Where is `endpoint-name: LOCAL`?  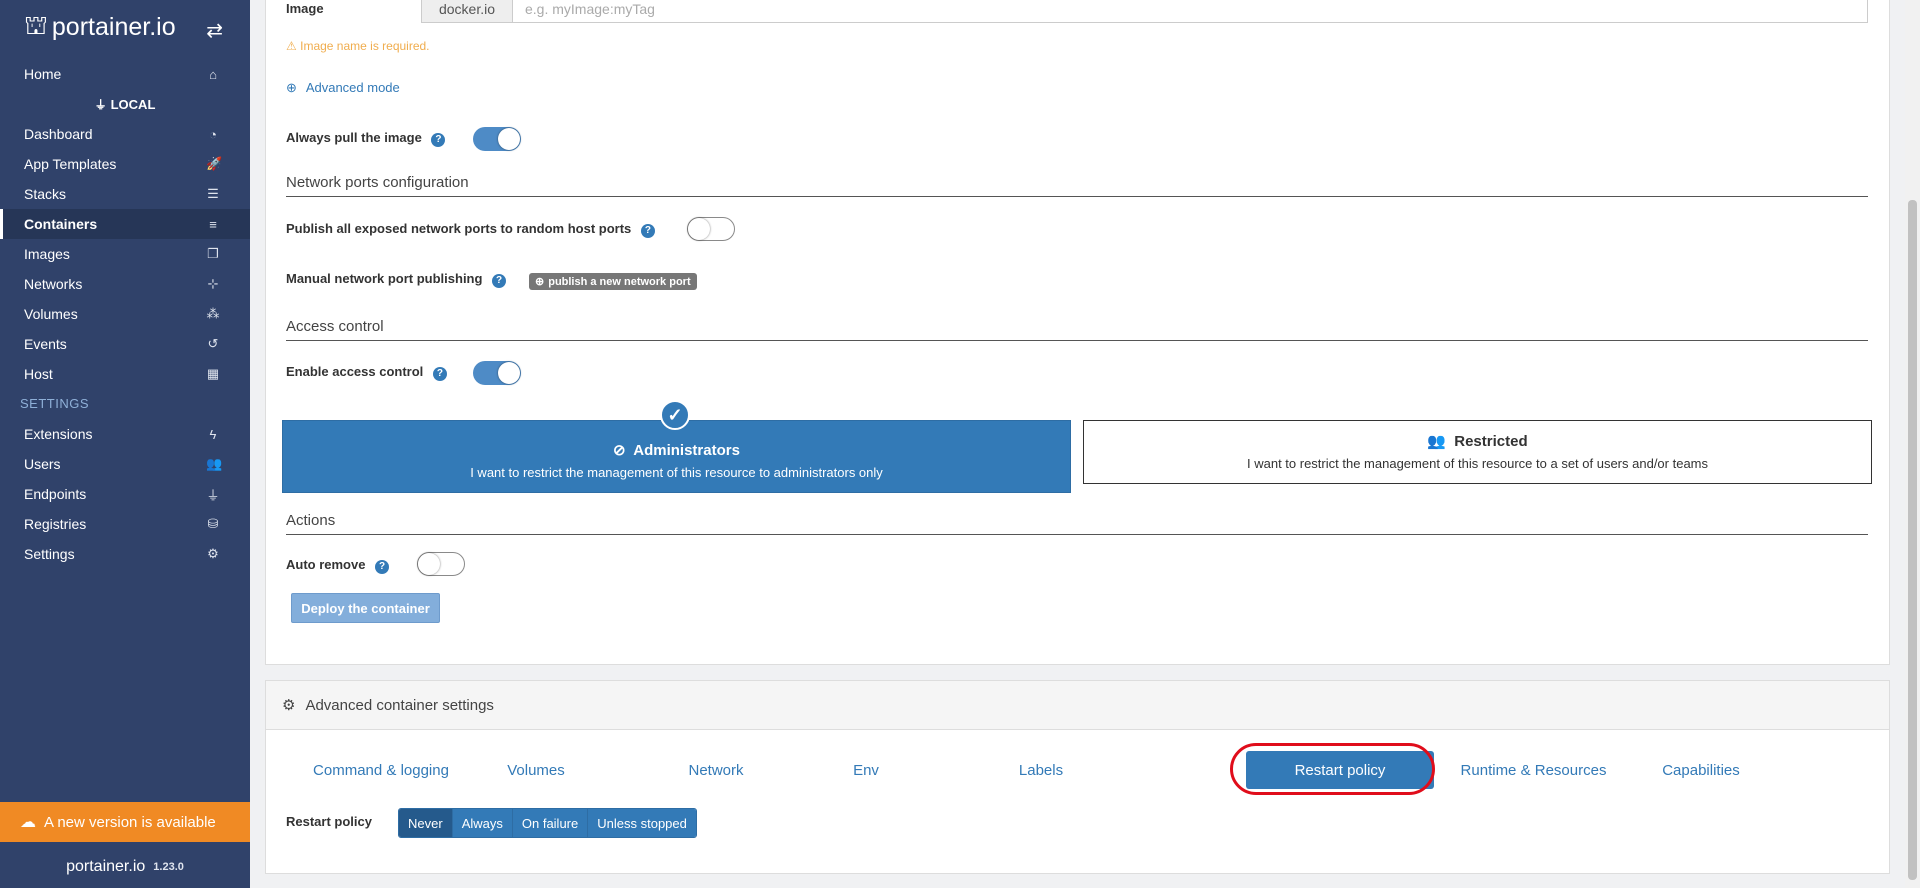
endpoint-name: LOCAL is located at coordinates (133, 104).